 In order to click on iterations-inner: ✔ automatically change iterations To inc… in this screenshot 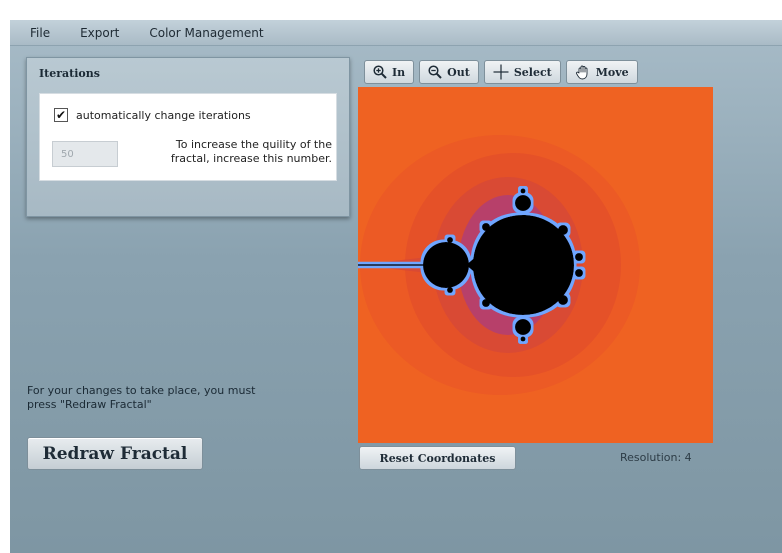, I will do `click(188, 137)`.